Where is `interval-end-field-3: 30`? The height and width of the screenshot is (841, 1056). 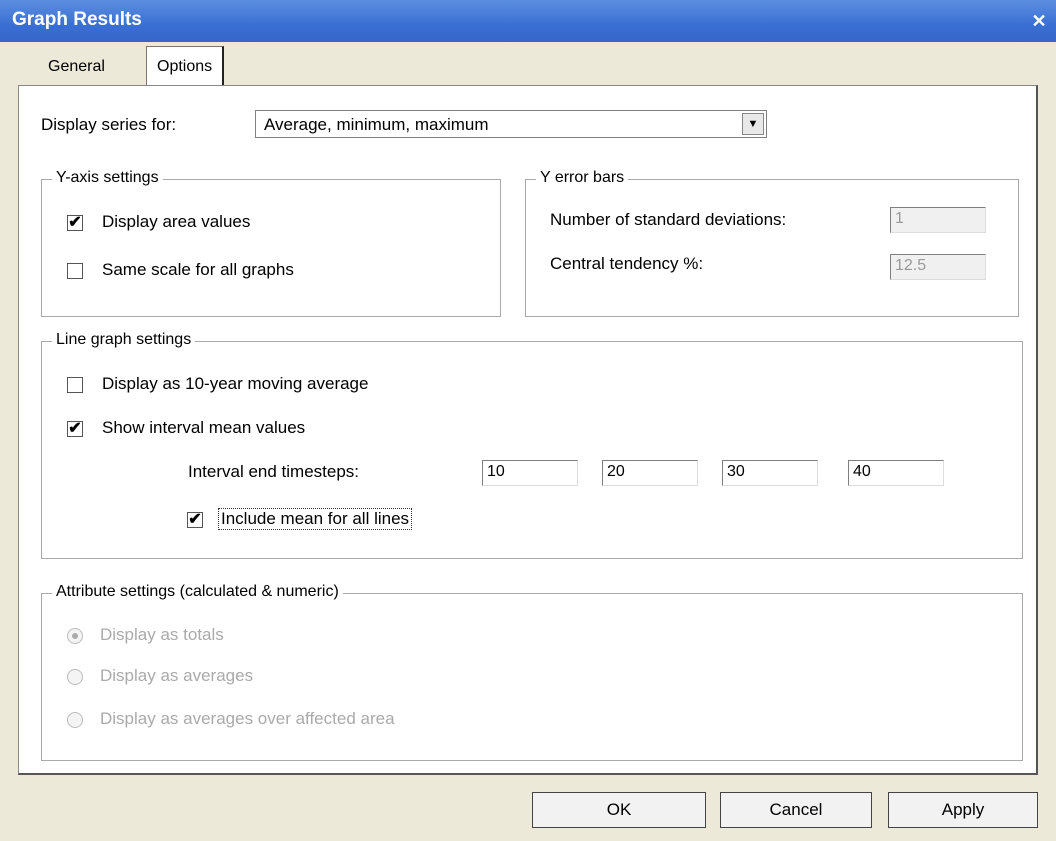
interval-end-field-3: 30 is located at coordinates (770, 473).